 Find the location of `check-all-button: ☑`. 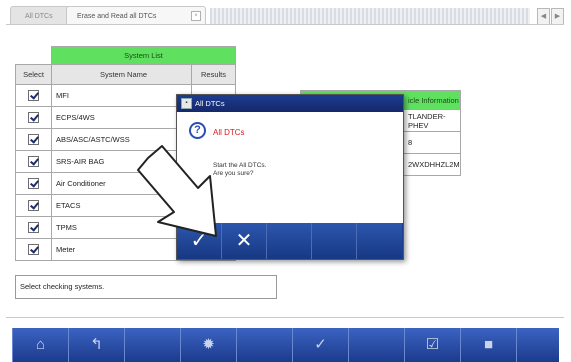

check-all-button: ☑ is located at coordinates (432, 345).